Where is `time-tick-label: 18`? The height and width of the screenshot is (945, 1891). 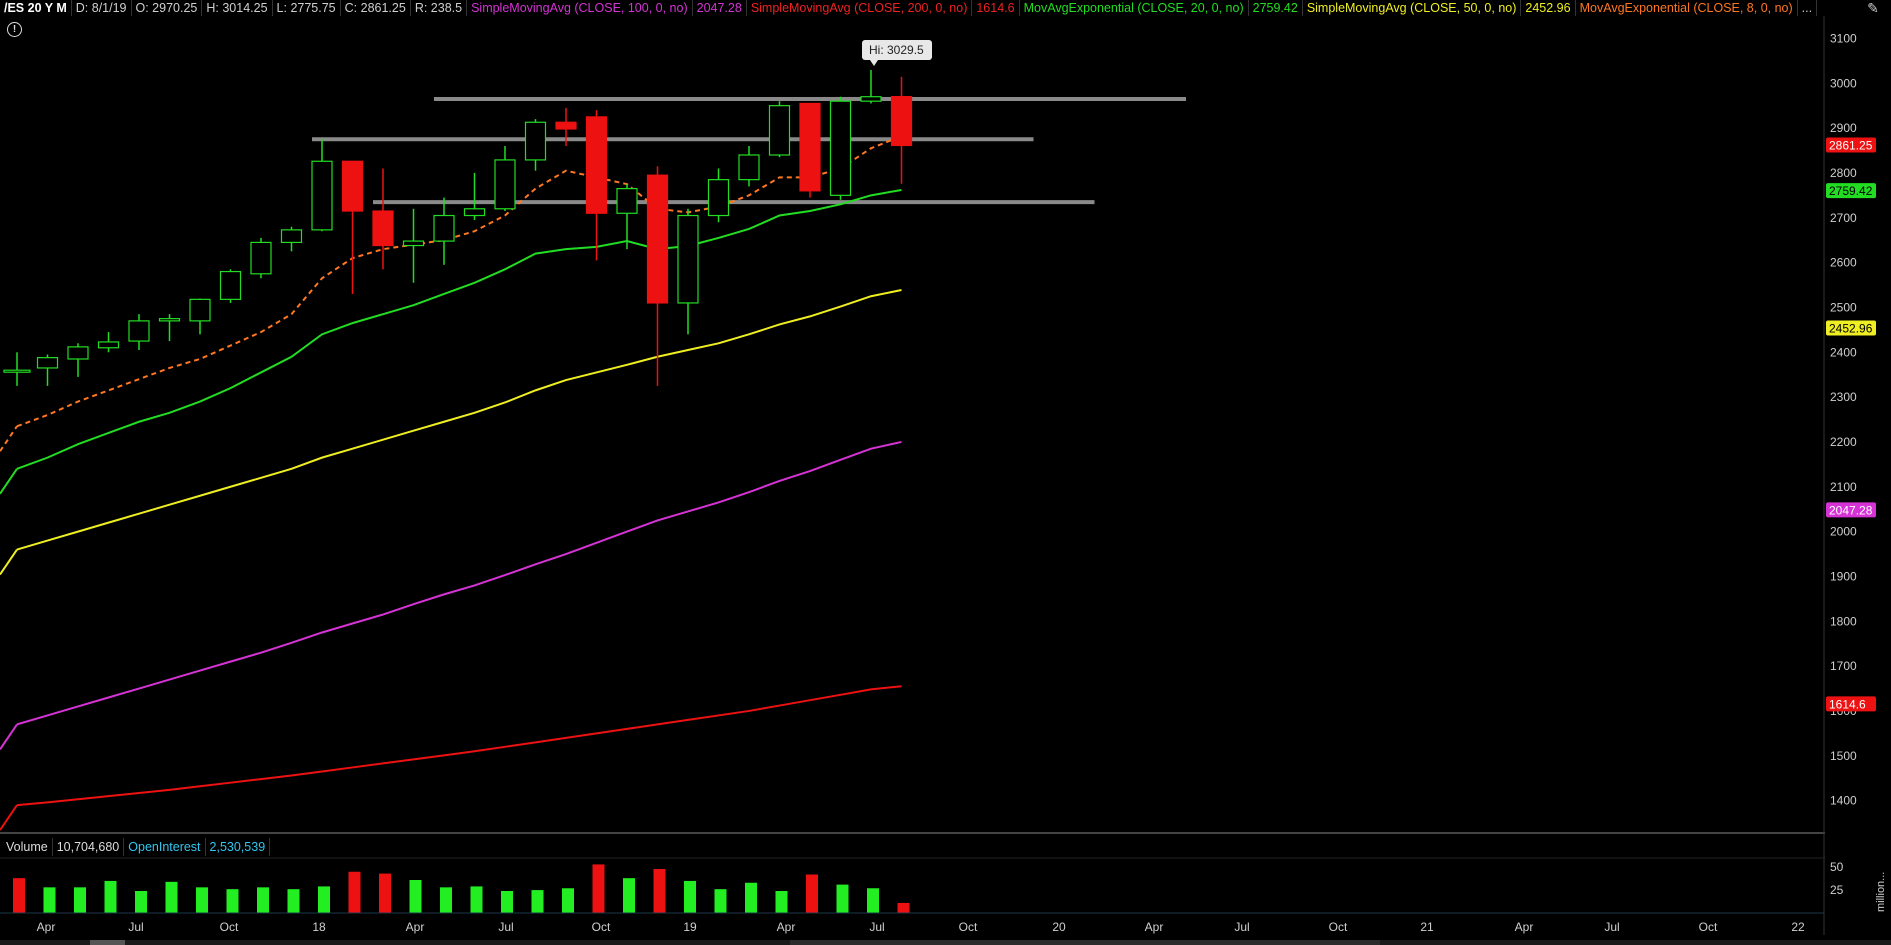 time-tick-label: 18 is located at coordinates (319, 927).